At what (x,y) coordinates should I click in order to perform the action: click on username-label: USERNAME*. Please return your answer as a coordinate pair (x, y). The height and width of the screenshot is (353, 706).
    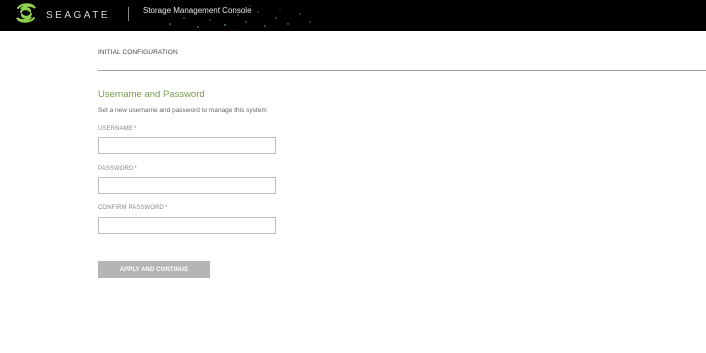
    Looking at the image, I should click on (117, 129).